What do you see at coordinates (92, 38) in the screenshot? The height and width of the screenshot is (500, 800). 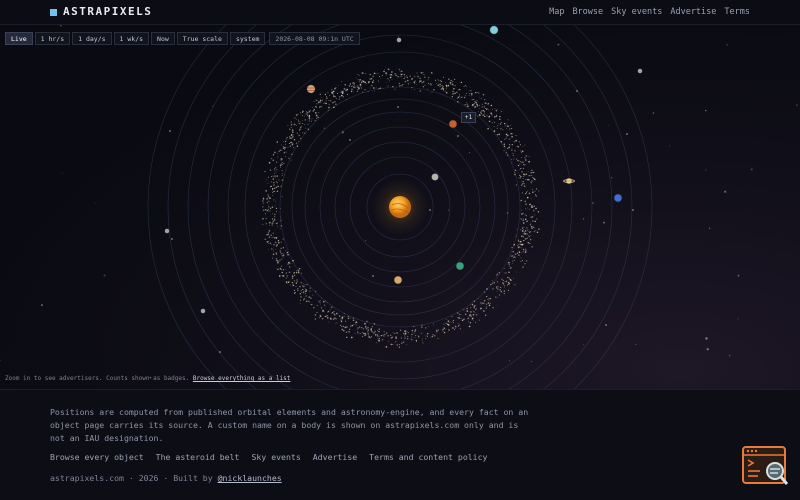 I see `speed-1day-button: 1 day/s` at bounding box center [92, 38].